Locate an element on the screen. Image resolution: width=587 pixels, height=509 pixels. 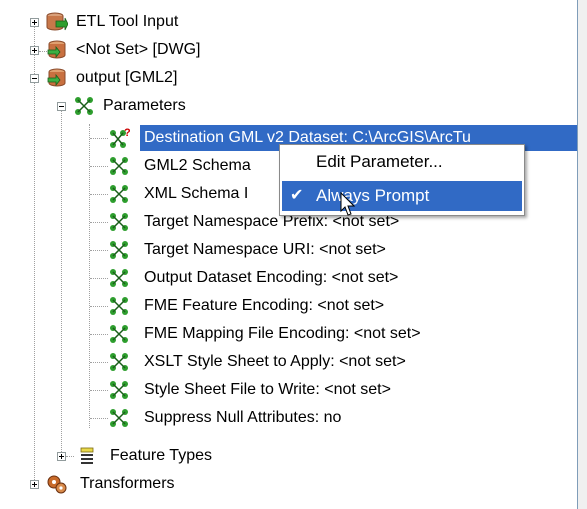
tree-line-parameters is located at coordinates (90, 276).